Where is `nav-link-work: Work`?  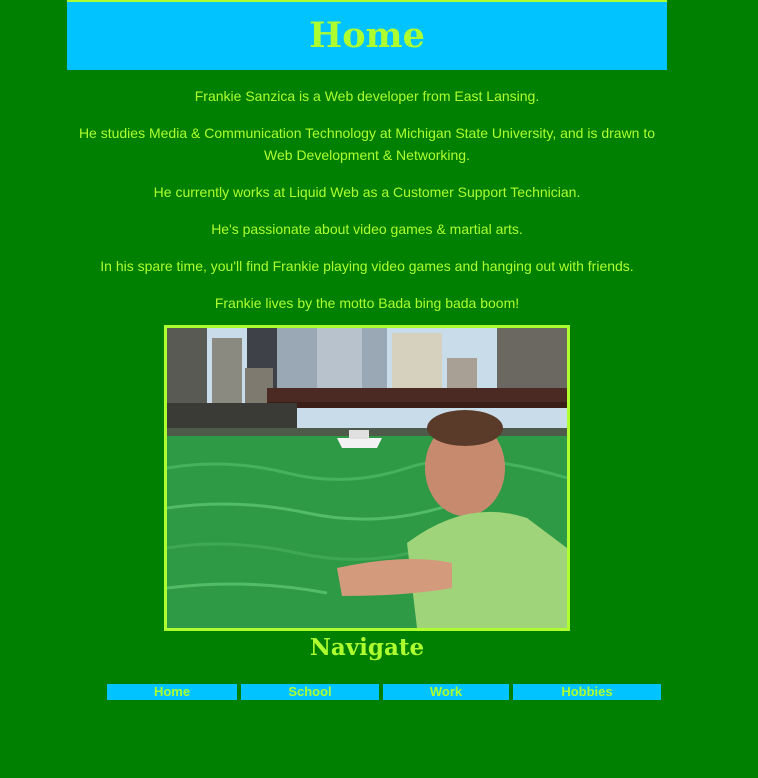 nav-link-work: Work is located at coordinates (446, 692).